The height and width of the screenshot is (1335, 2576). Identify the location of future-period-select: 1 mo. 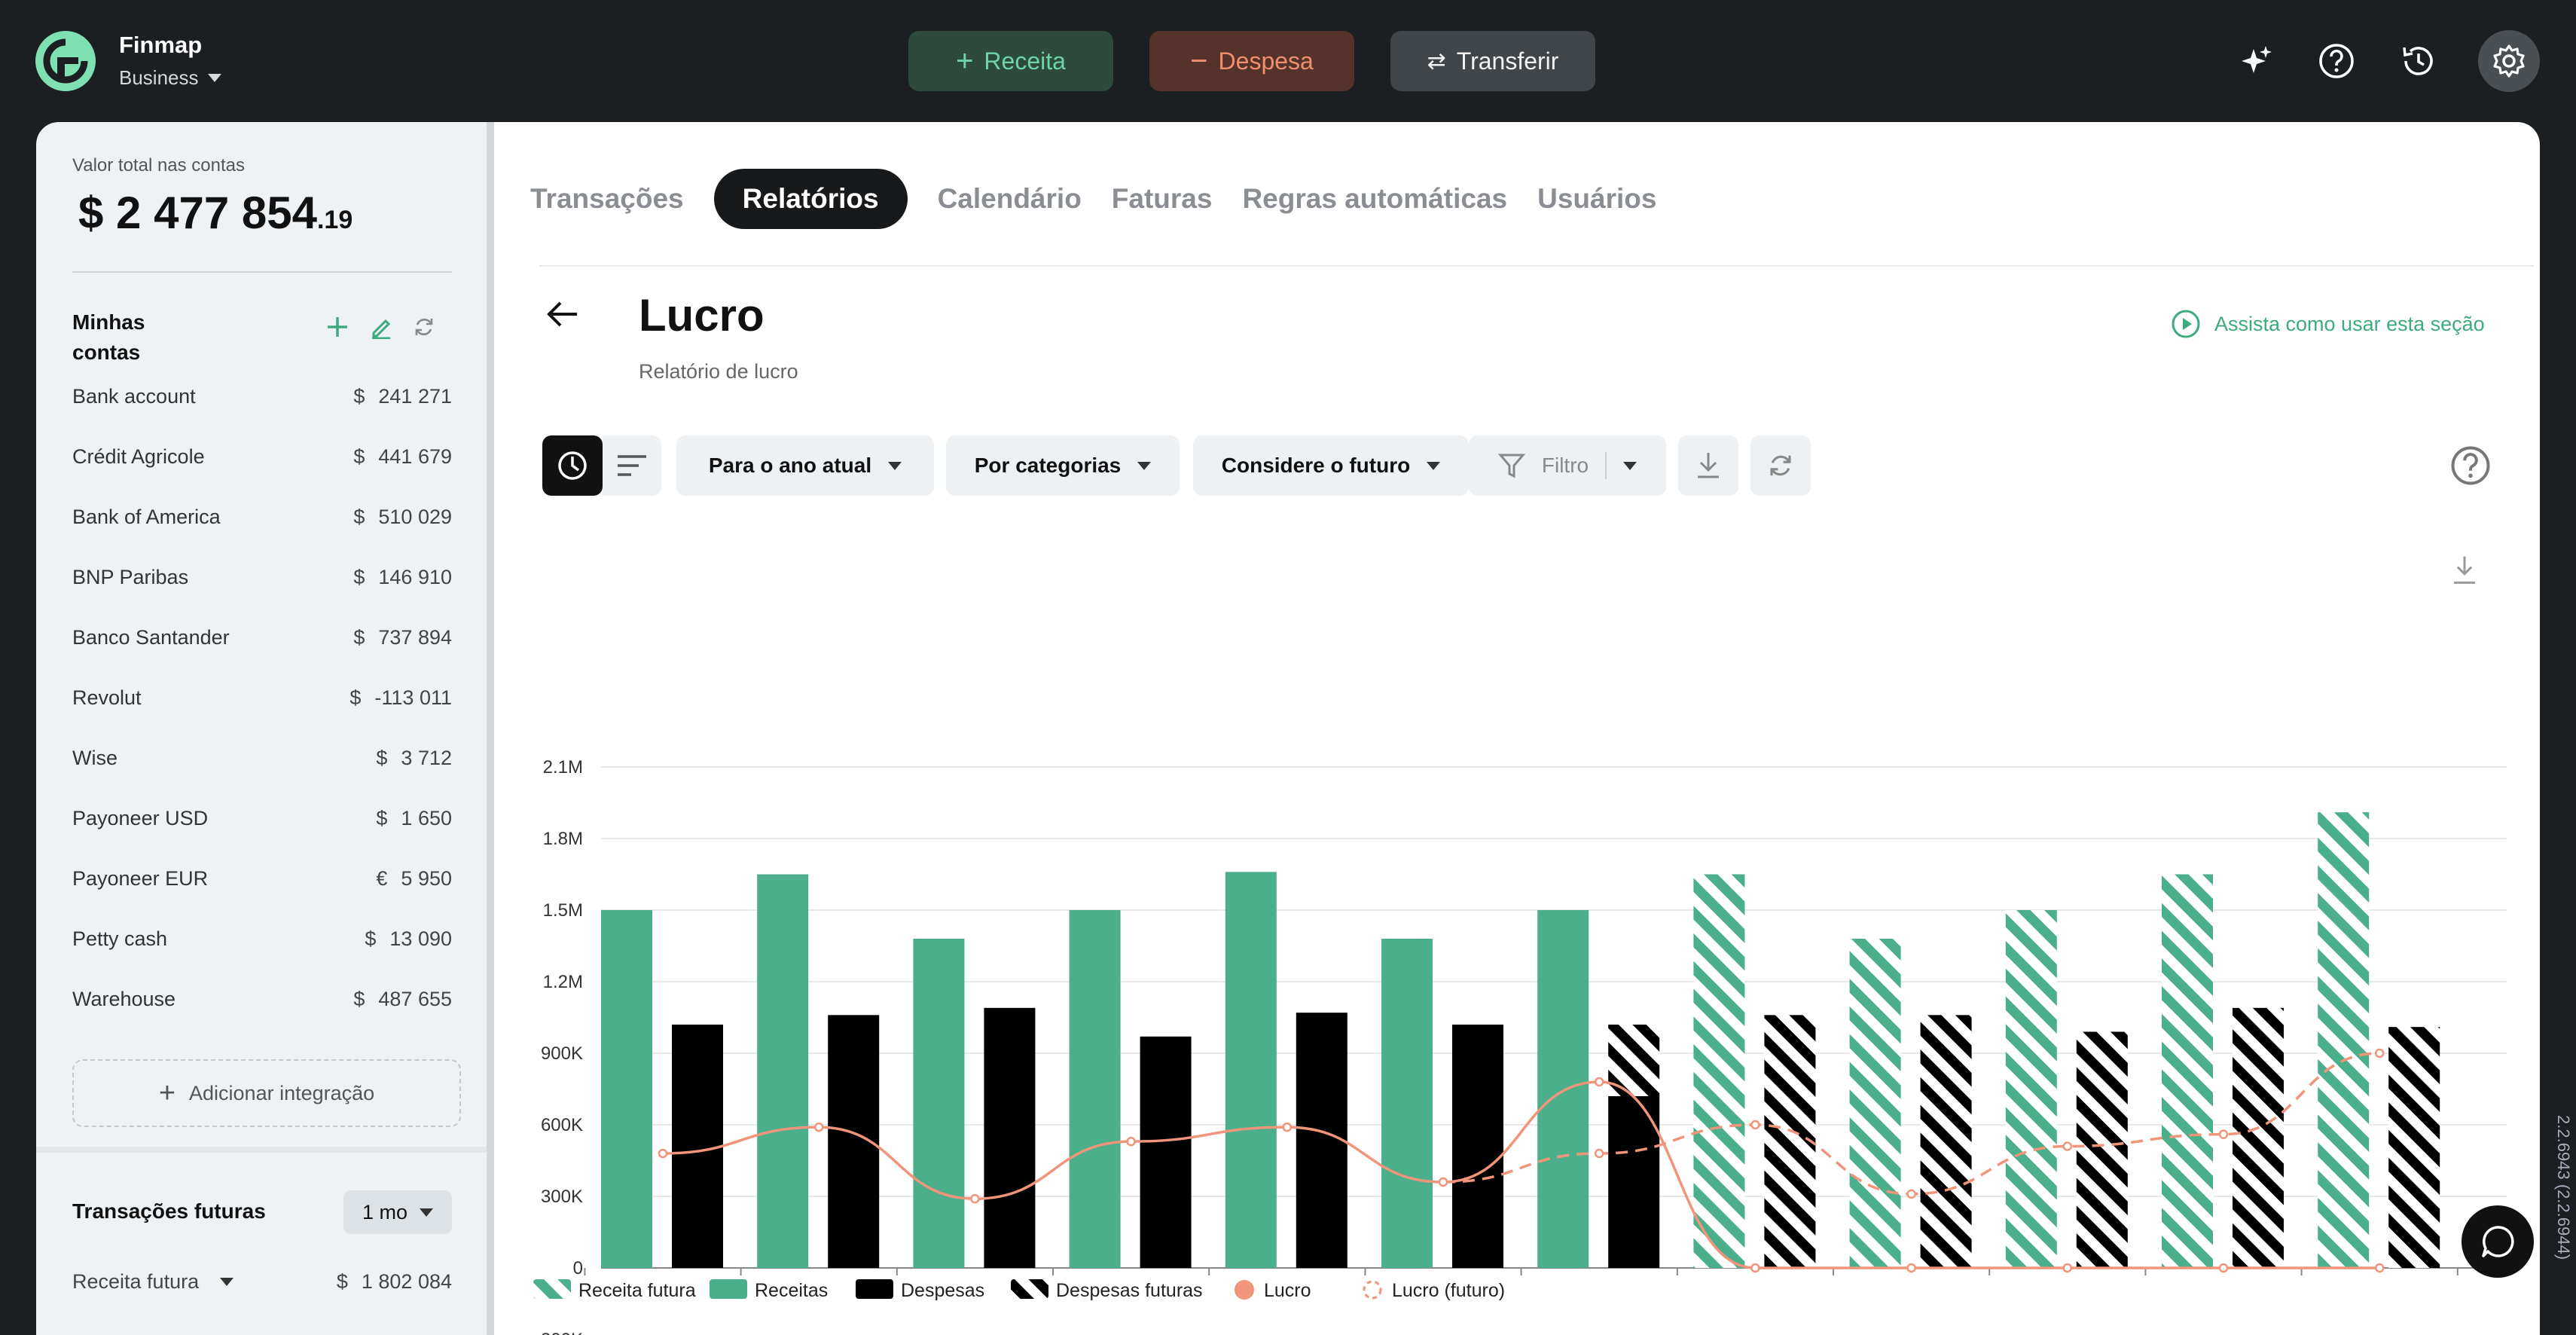
(398, 1212).